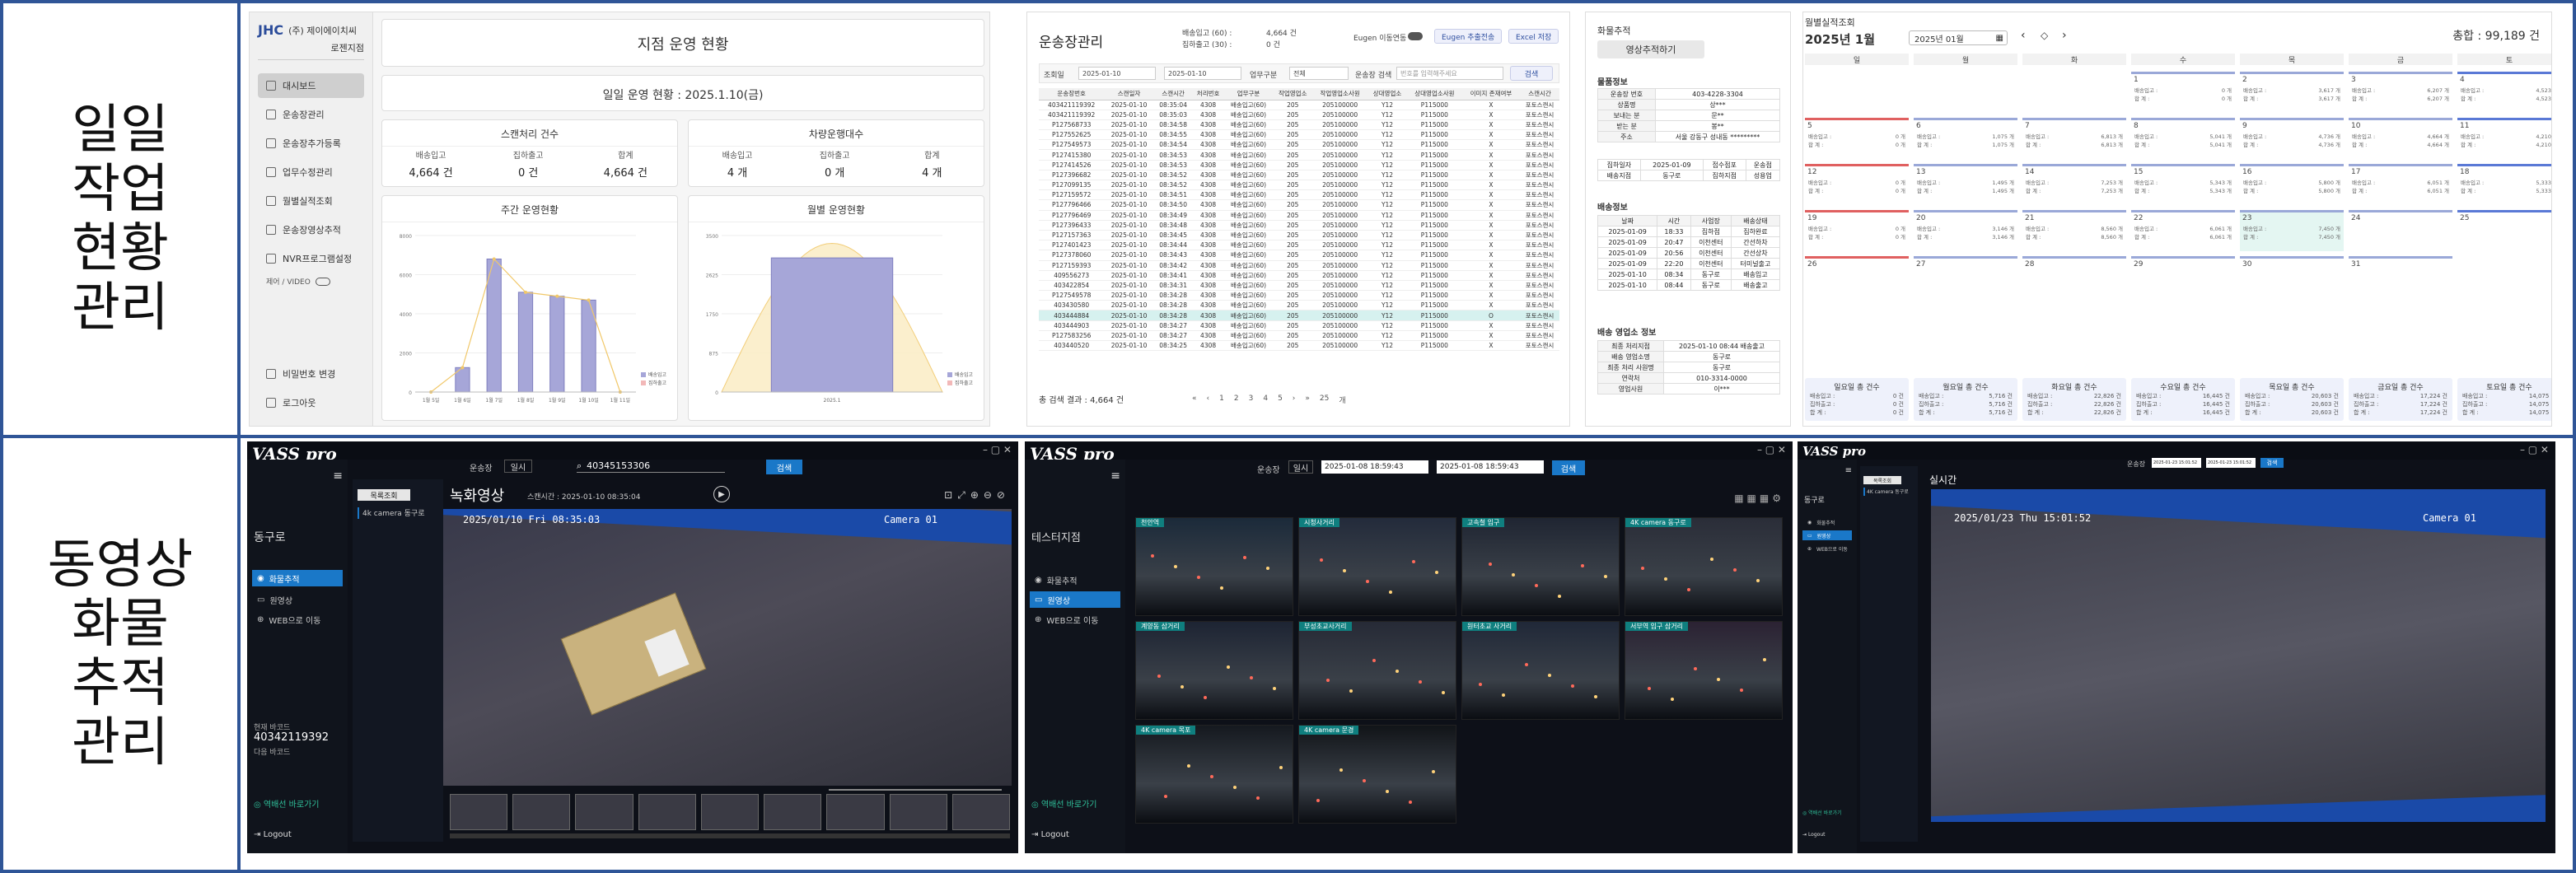 Image resolution: width=2576 pixels, height=873 pixels. Describe the element at coordinates (1248, 94) in the screenshot. I see `column-header: 업무구분` at that location.